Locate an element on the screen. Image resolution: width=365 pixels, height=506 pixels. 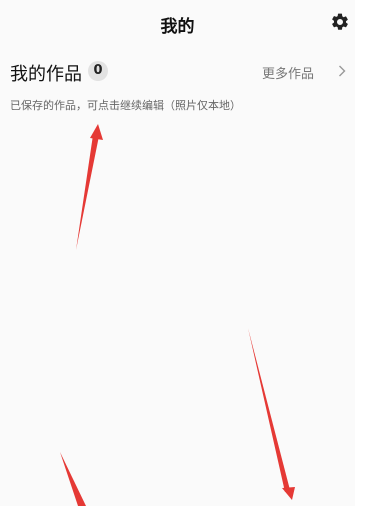
top-bar: 我的 is located at coordinates (177, 23).